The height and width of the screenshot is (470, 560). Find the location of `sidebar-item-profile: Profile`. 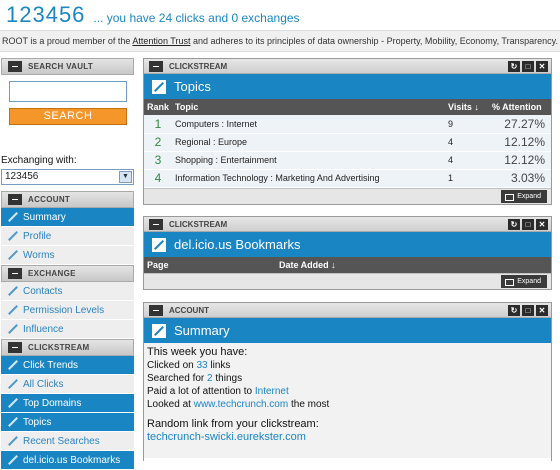

sidebar-item-profile: Profile is located at coordinates (67, 236).